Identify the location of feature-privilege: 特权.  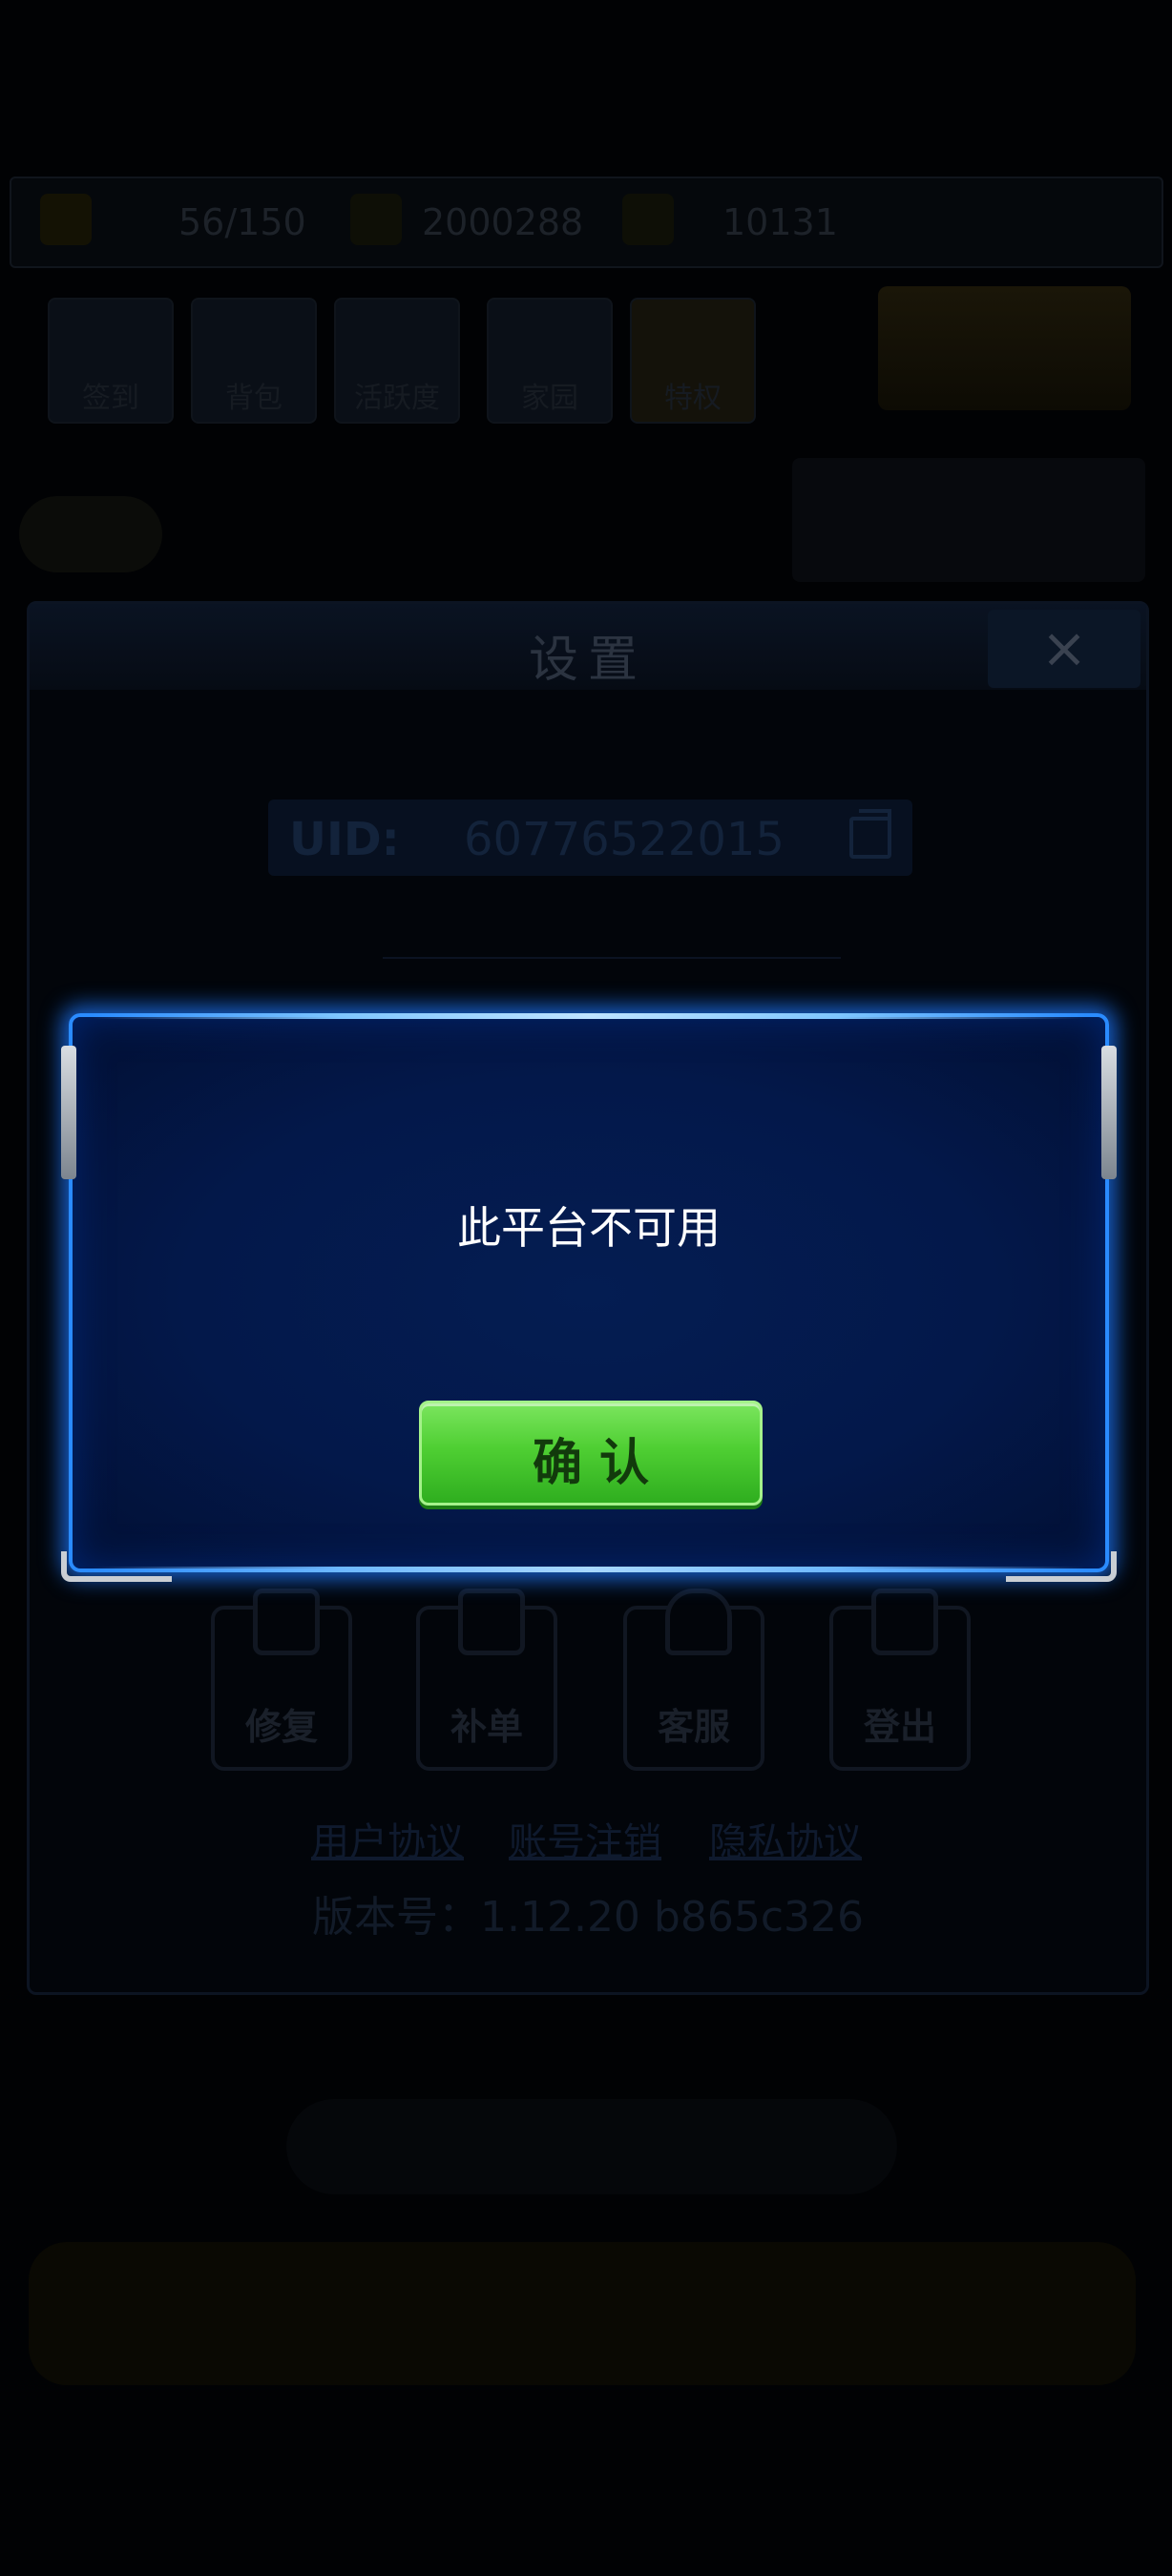
(693, 361).